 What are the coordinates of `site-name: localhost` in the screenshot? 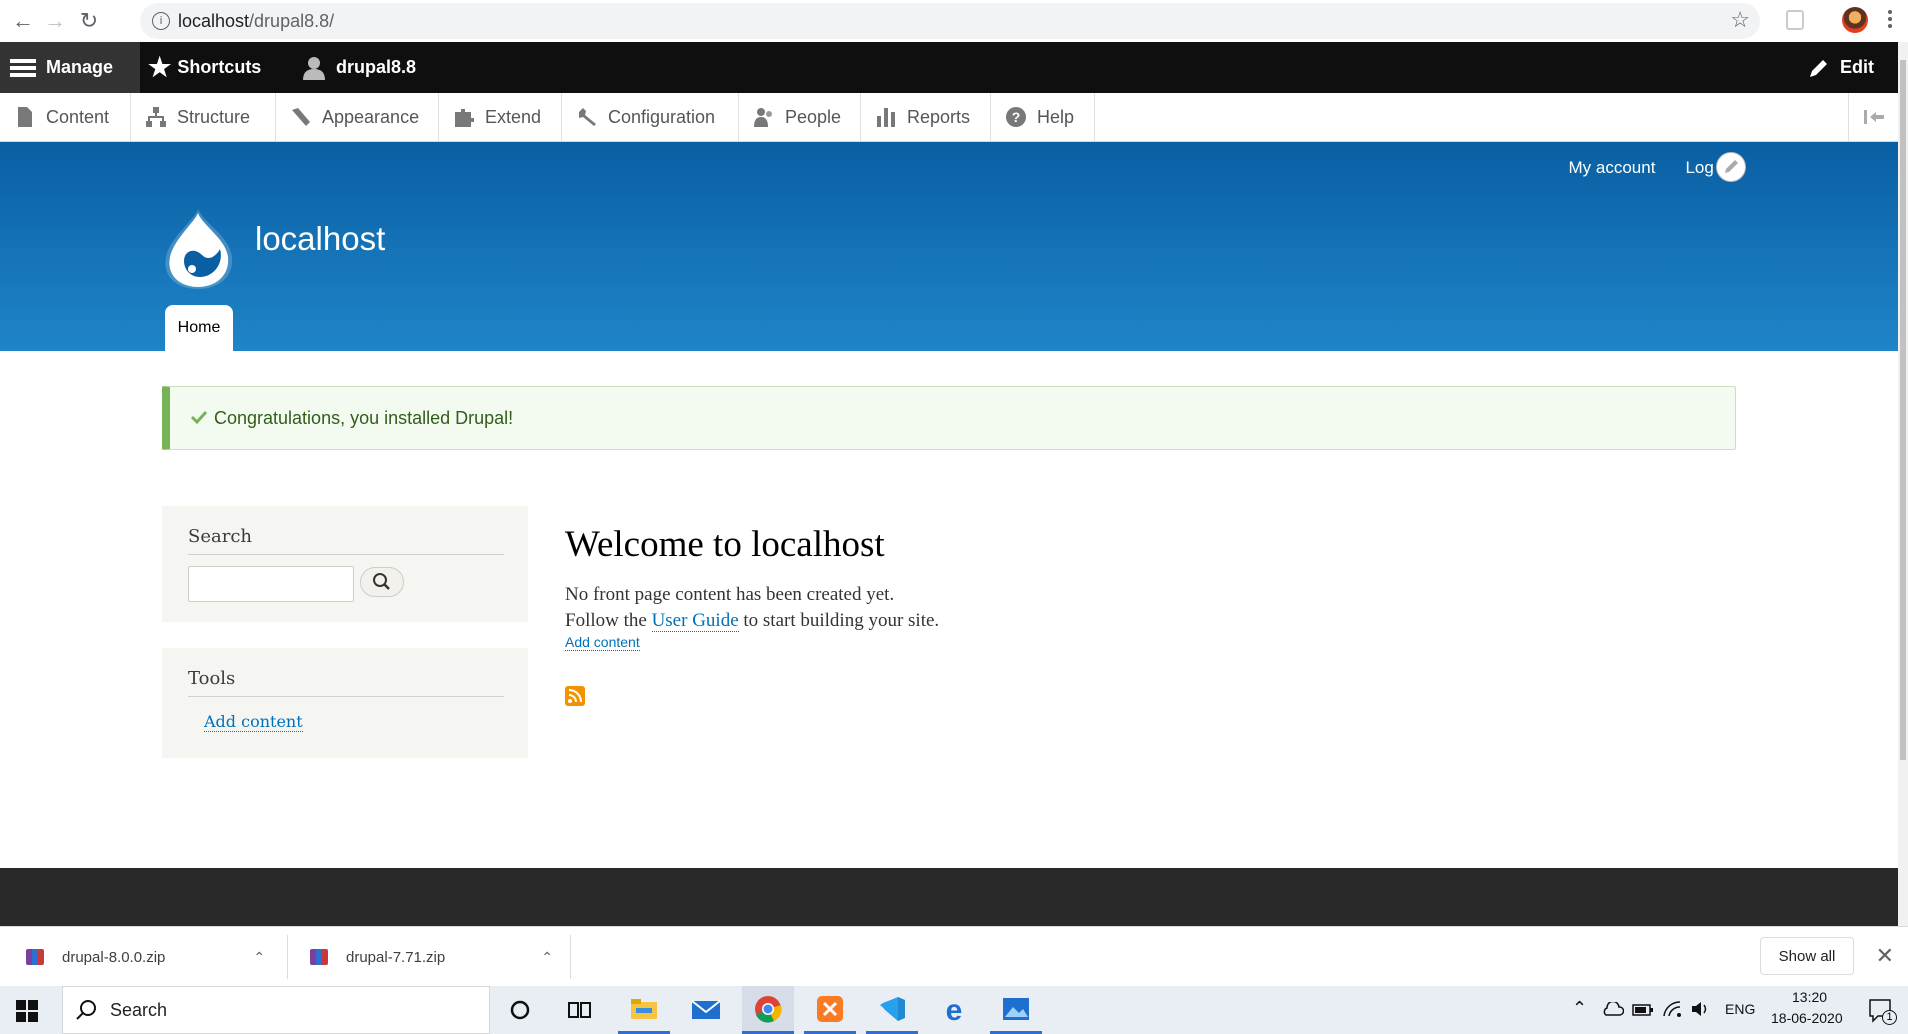 It's located at (320, 239).